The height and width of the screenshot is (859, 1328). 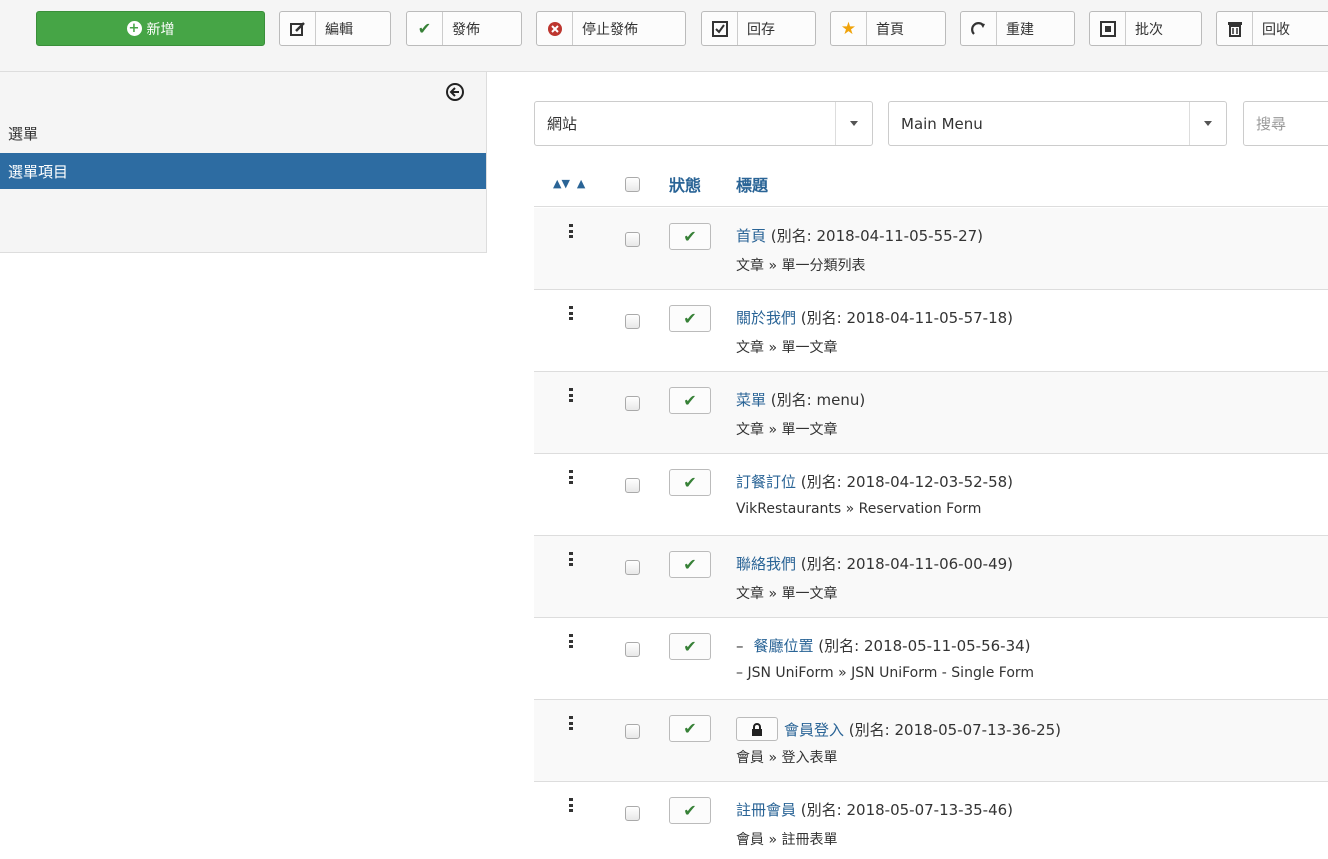 I want to click on alias-value: 2018-04-11-05-55-27, so click(x=897, y=236).